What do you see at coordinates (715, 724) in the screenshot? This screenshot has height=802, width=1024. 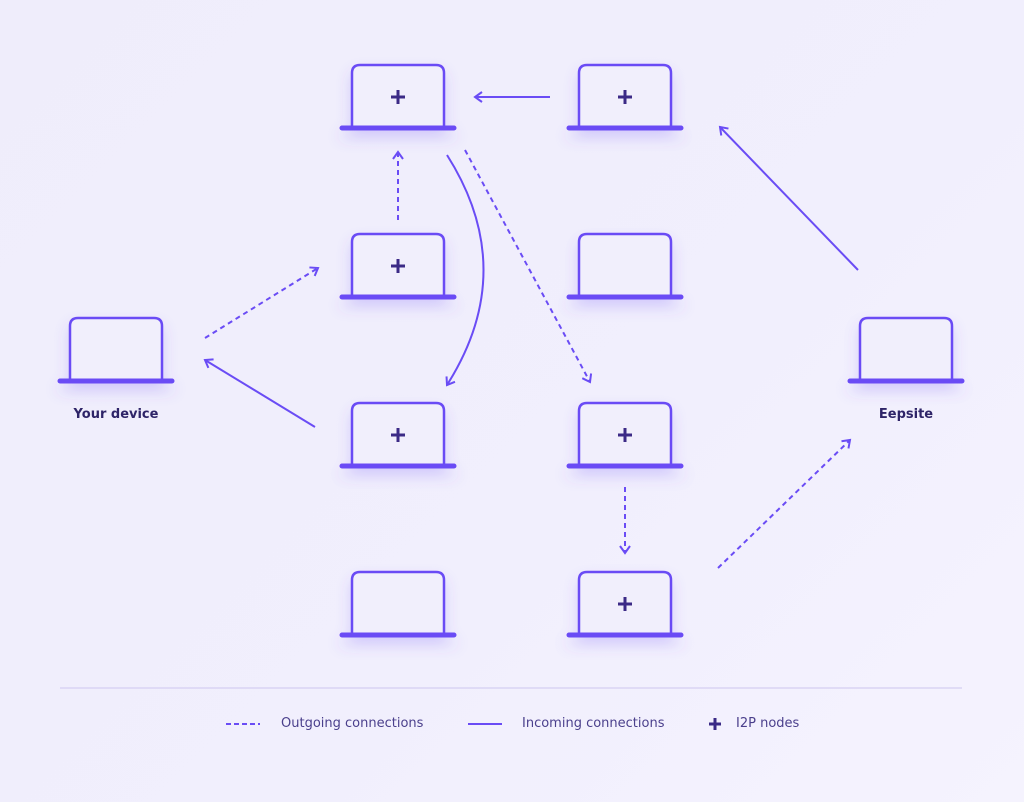 I see `legend-plus-icon` at bounding box center [715, 724].